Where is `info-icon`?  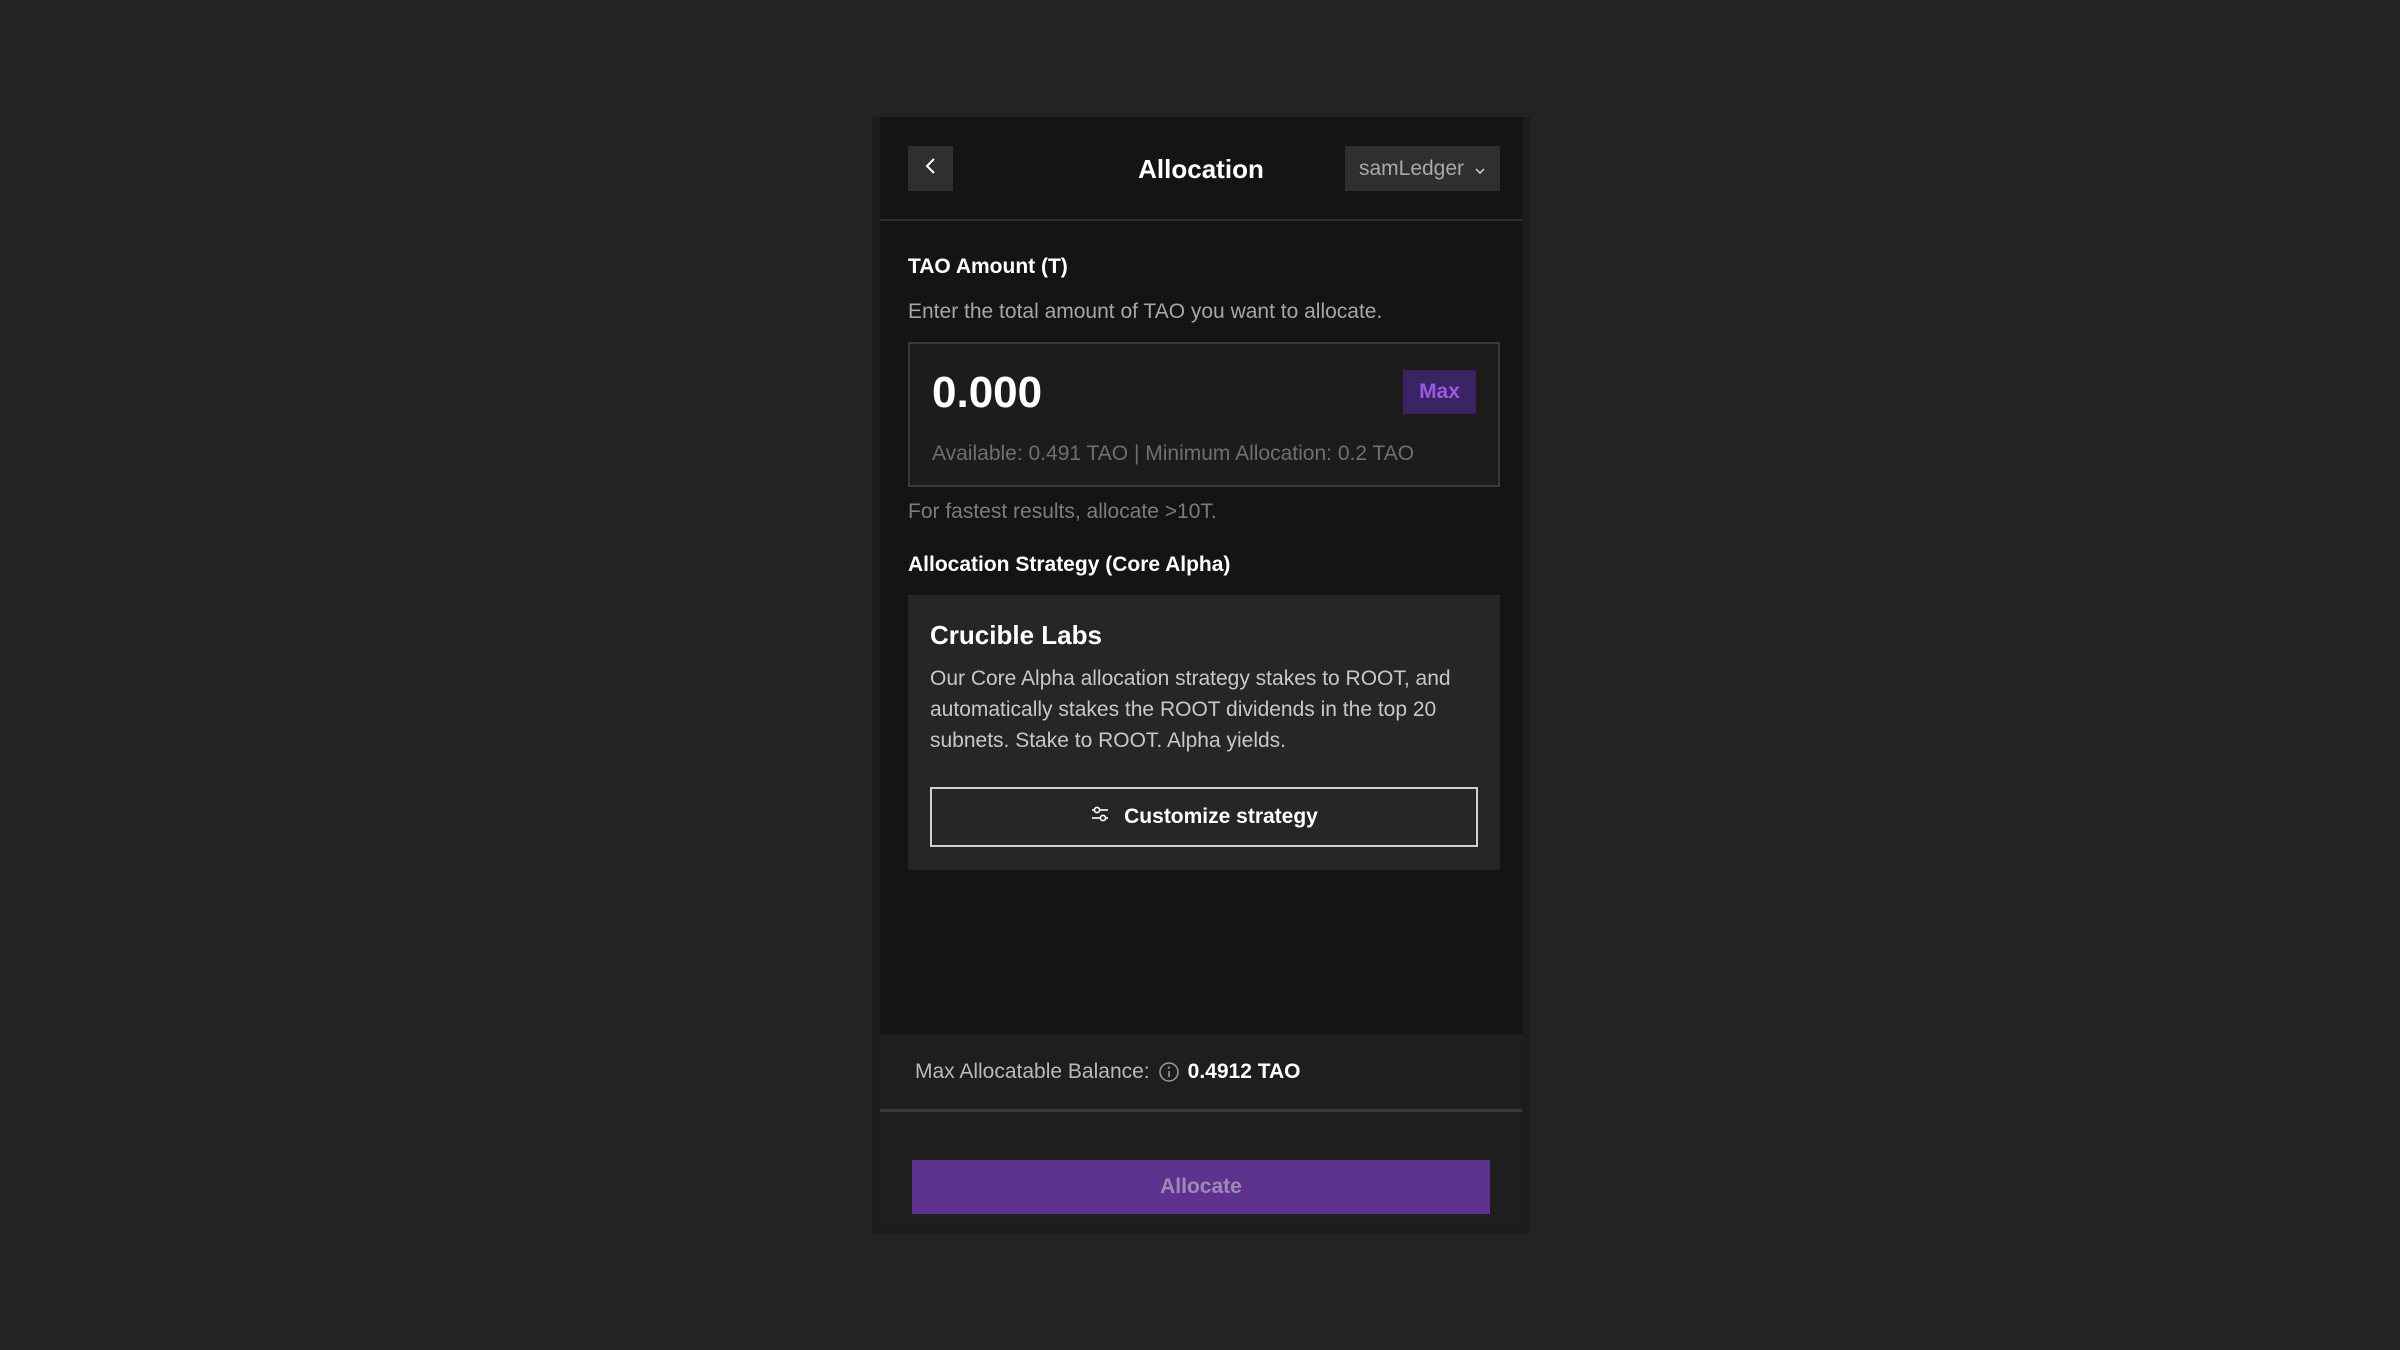
info-icon is located at coordinates (1169, 1072).